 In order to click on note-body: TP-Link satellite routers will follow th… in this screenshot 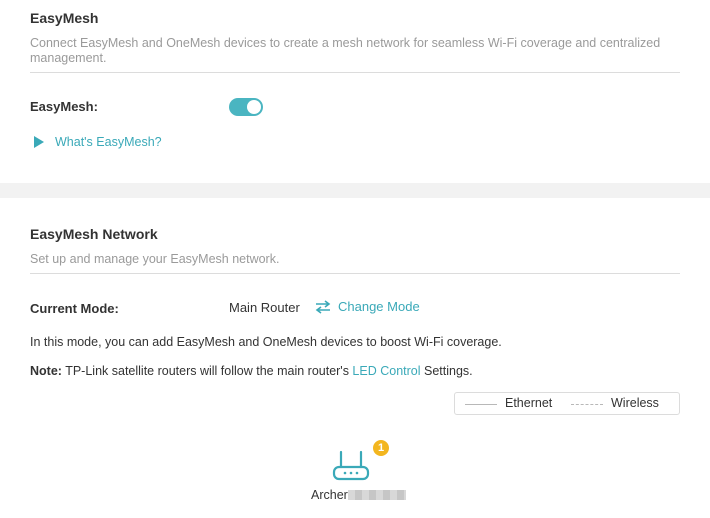, I will do `click(207, 371)`.